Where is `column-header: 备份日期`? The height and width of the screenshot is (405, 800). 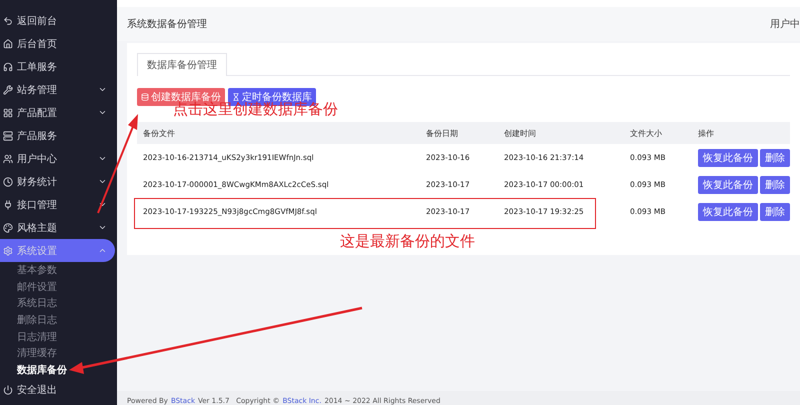
column-header: 备份日期 is located at coordinates (442, 133).